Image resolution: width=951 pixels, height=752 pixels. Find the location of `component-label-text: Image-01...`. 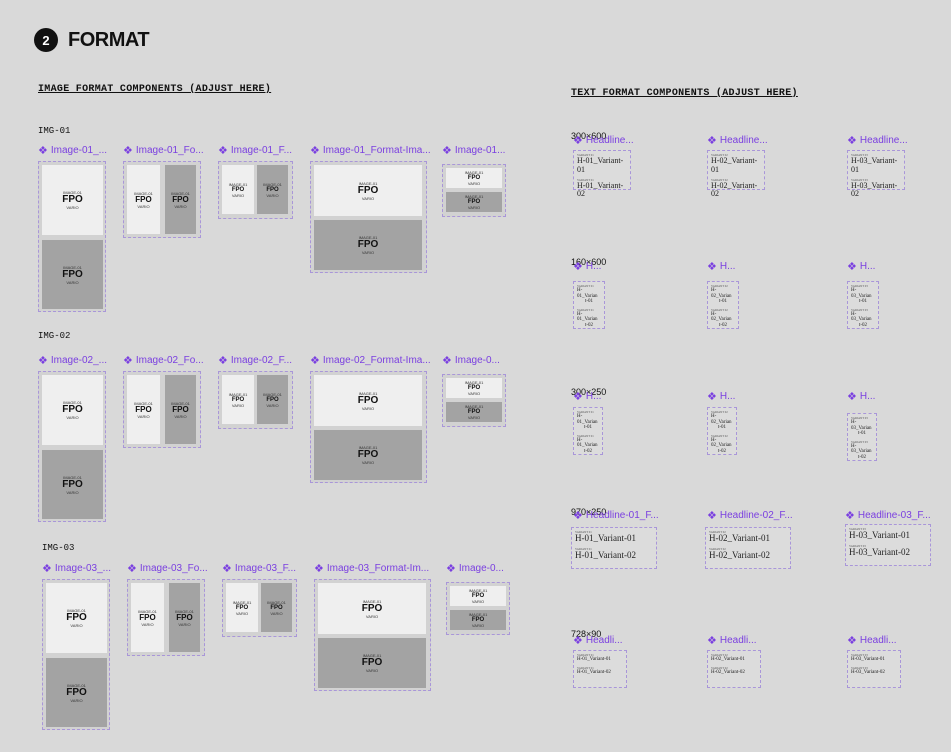

component-label-text: Image-01... is located at coordinates (480, 150).